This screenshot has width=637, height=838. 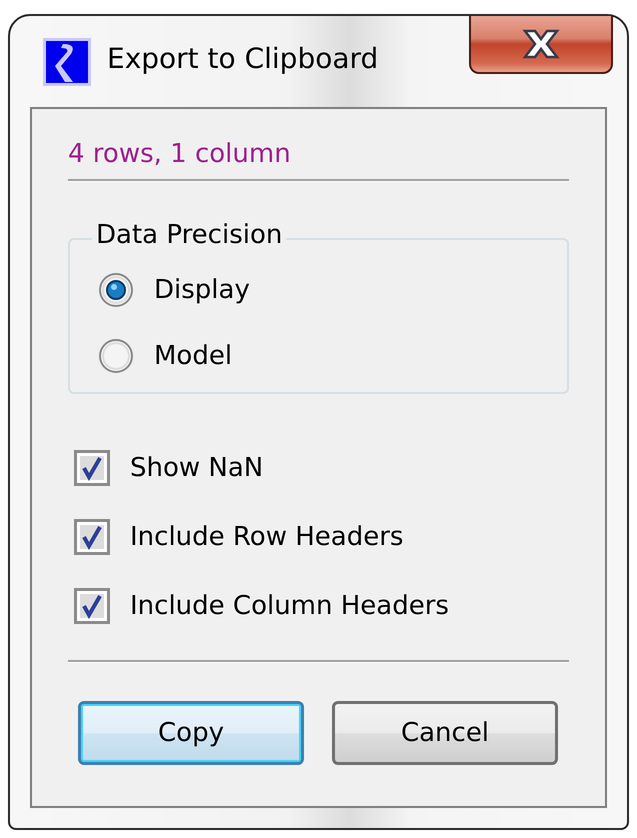 What do you see at coordinates (67, 62) in the screenshot?
I see `app-icon` at bounding box center [67, 62].